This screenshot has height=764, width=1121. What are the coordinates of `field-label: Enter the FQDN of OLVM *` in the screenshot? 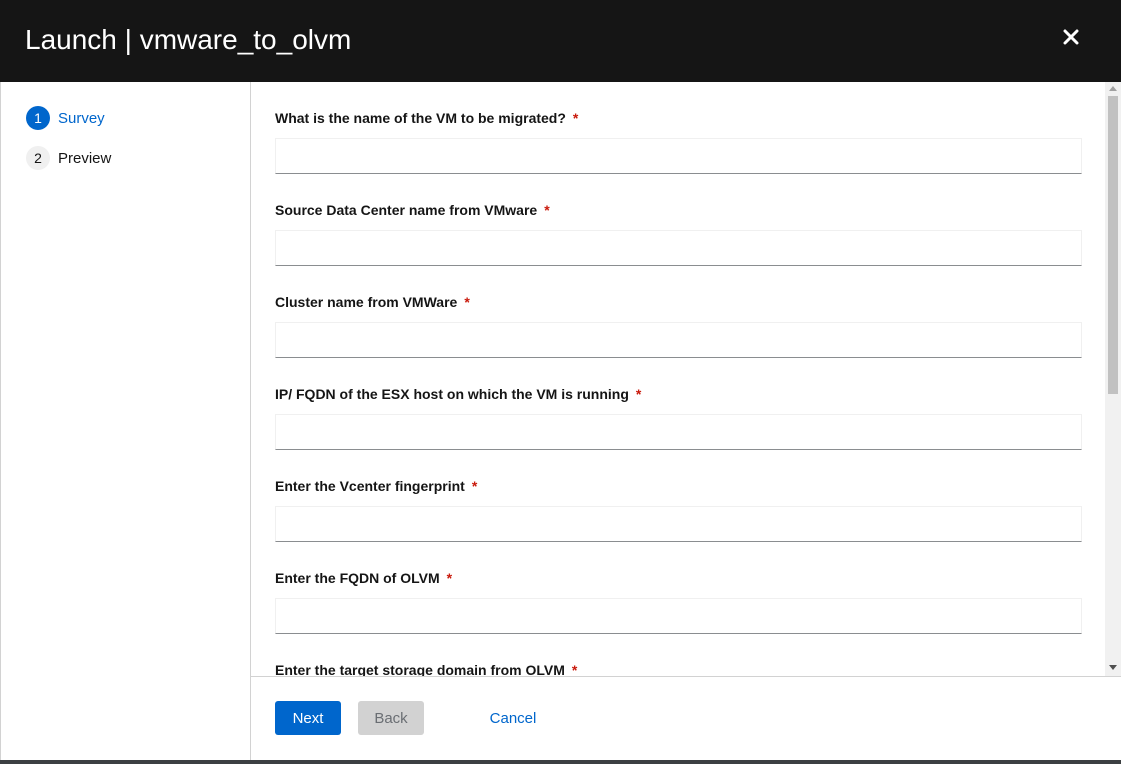 It's located at (364, 578).